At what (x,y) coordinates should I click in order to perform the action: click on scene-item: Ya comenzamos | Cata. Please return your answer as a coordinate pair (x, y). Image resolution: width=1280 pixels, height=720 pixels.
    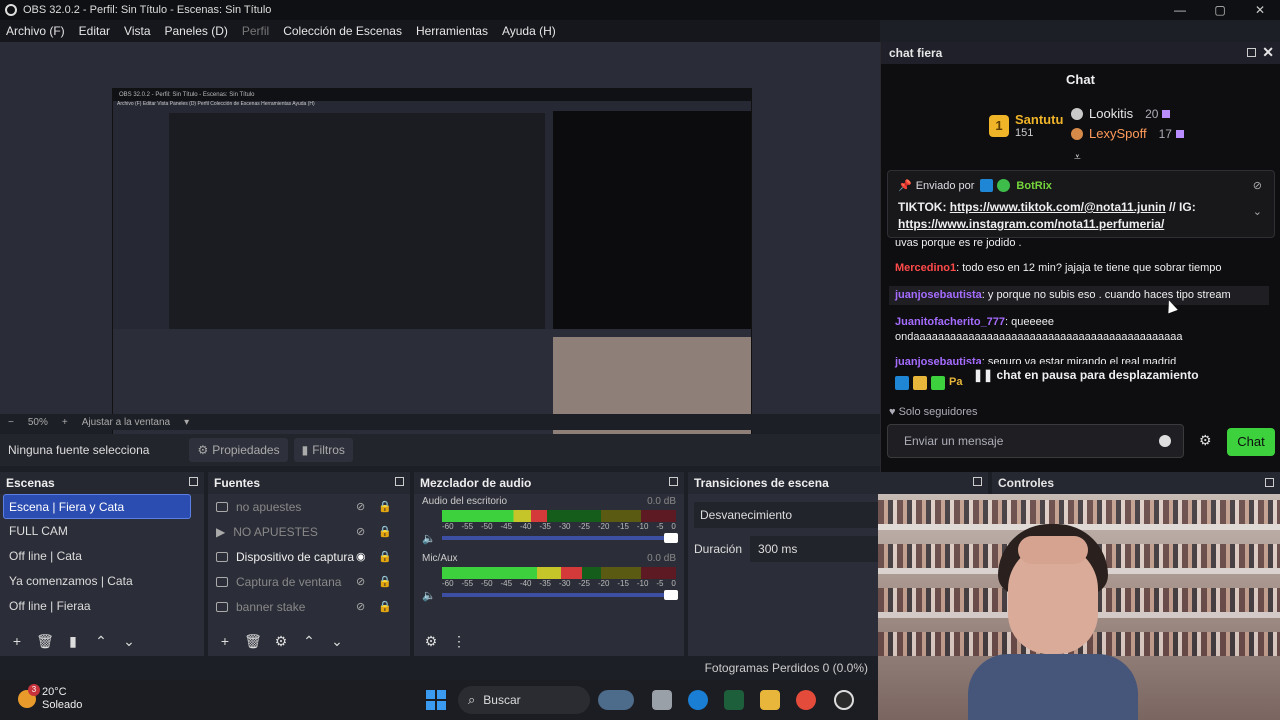
    Looking at the image, I should click on (102, 581).